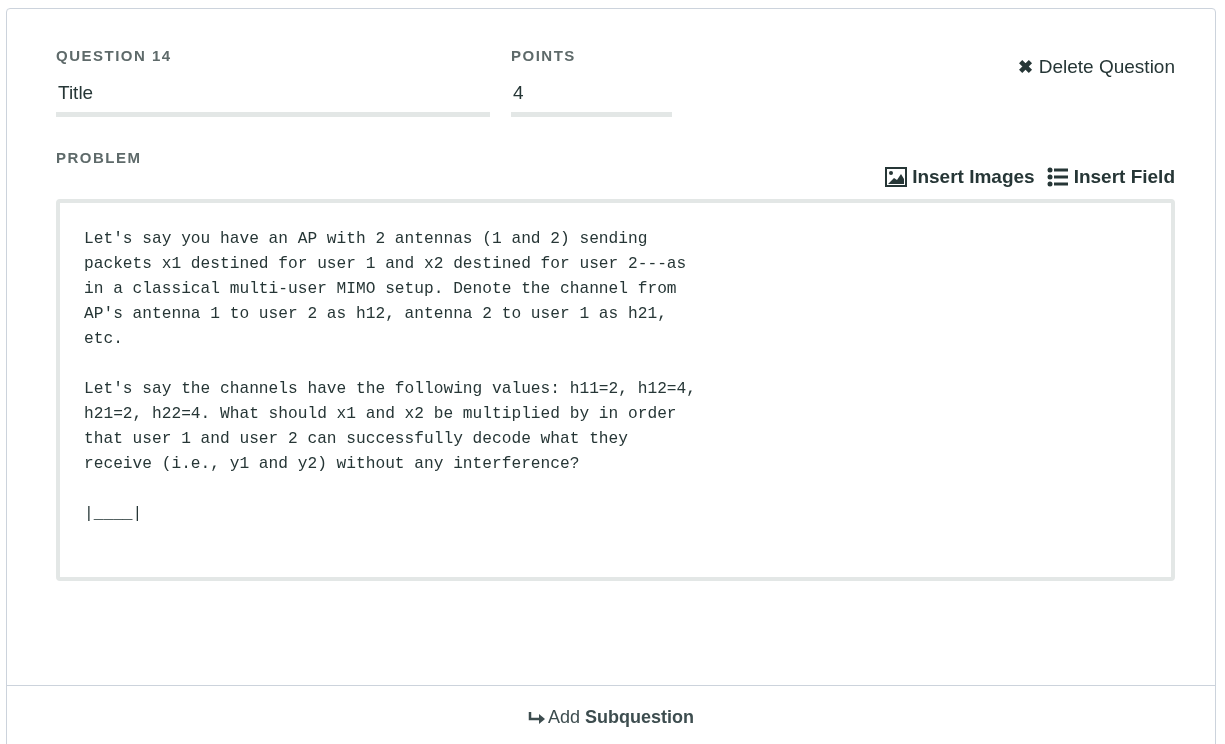 This screenshot has width=1225, height=744. What do you see at coordinates (114, 514) in the screenshot?
I see `problem-paragraph: |____|` at bounding box center [114, 514].